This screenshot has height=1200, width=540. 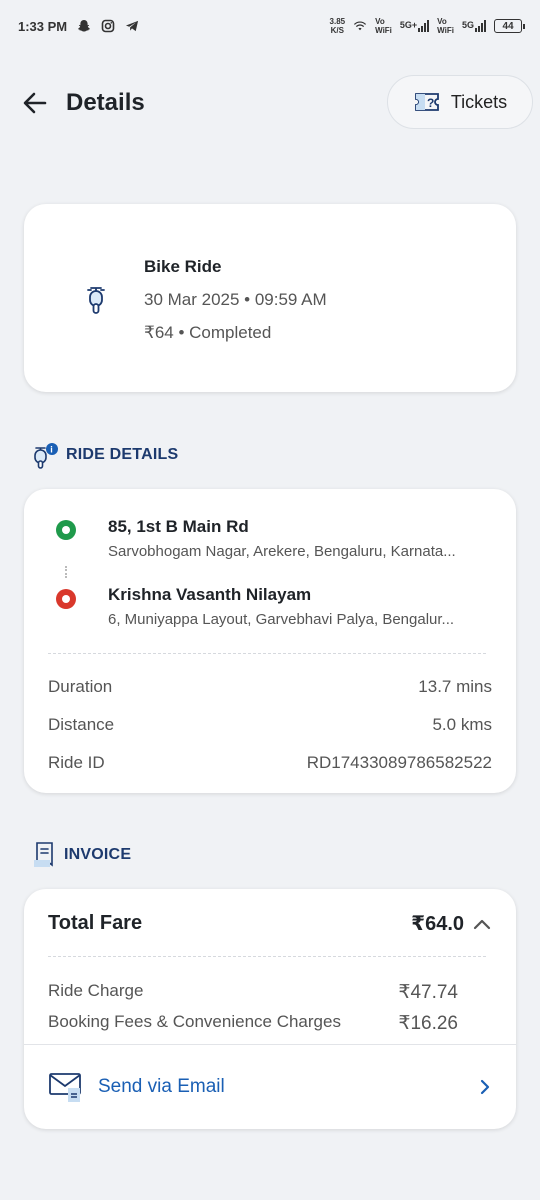 I want to click on pickup-dot-icon, so click(x=66, y=530).